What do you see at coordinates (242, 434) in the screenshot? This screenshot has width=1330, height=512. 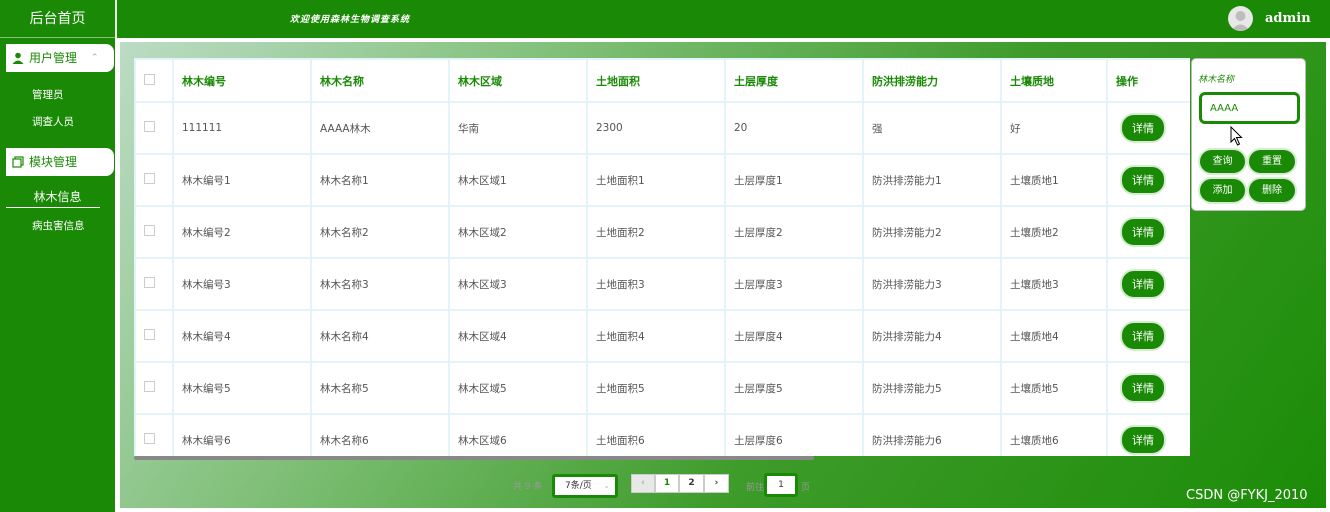 I see `table-cell: 林木编号6` at bounding box center [242, 434].